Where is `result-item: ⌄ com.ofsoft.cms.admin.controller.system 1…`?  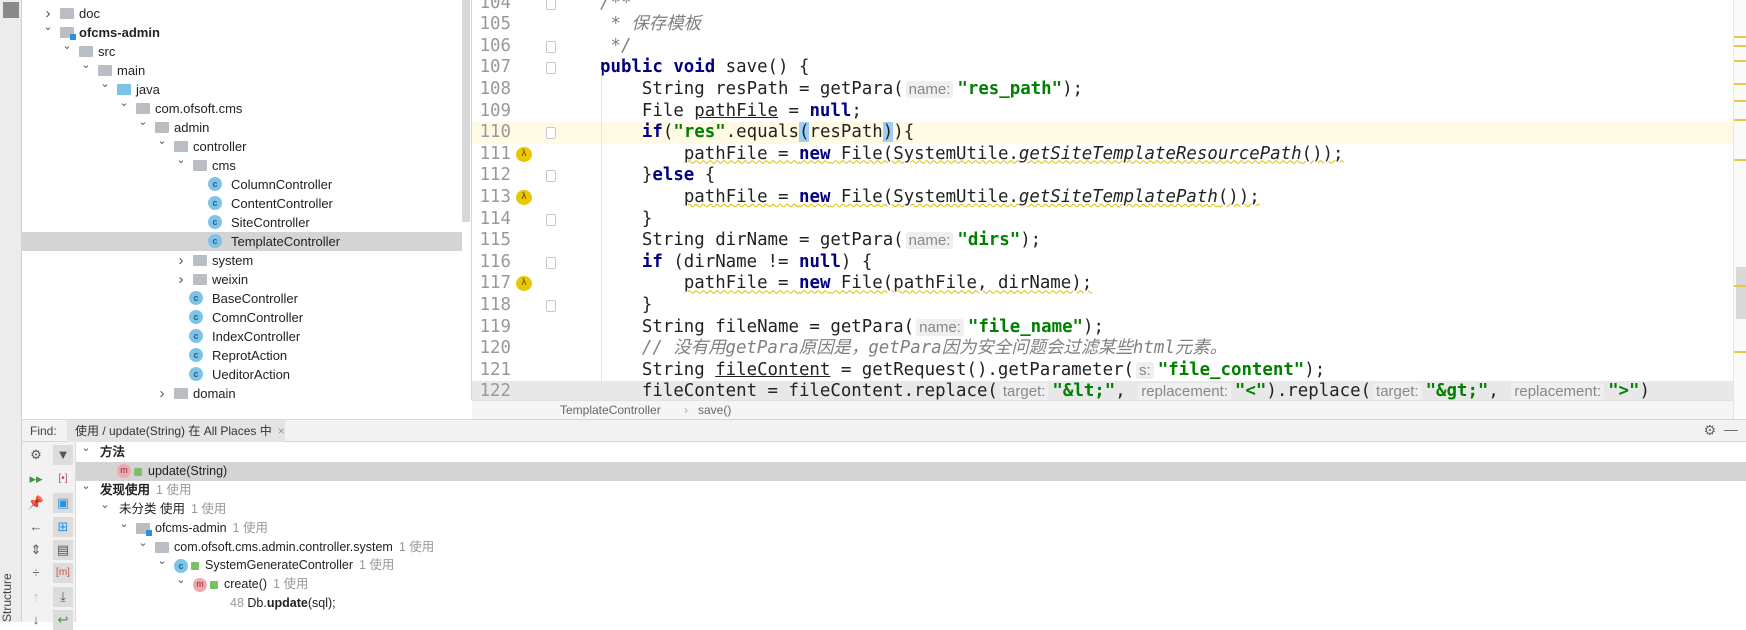
result-item: ⌄ com.ofsoft.cms.admin.controller.system 1… is located at coordinates (911, 547).